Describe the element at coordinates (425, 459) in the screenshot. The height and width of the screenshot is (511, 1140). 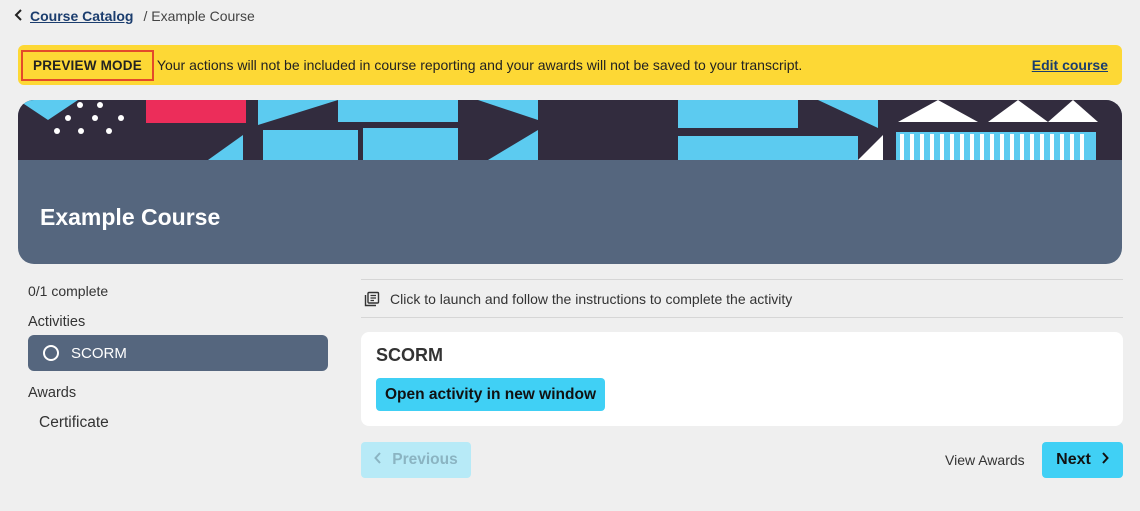
I see `previous-button-label: Previous` at that location.